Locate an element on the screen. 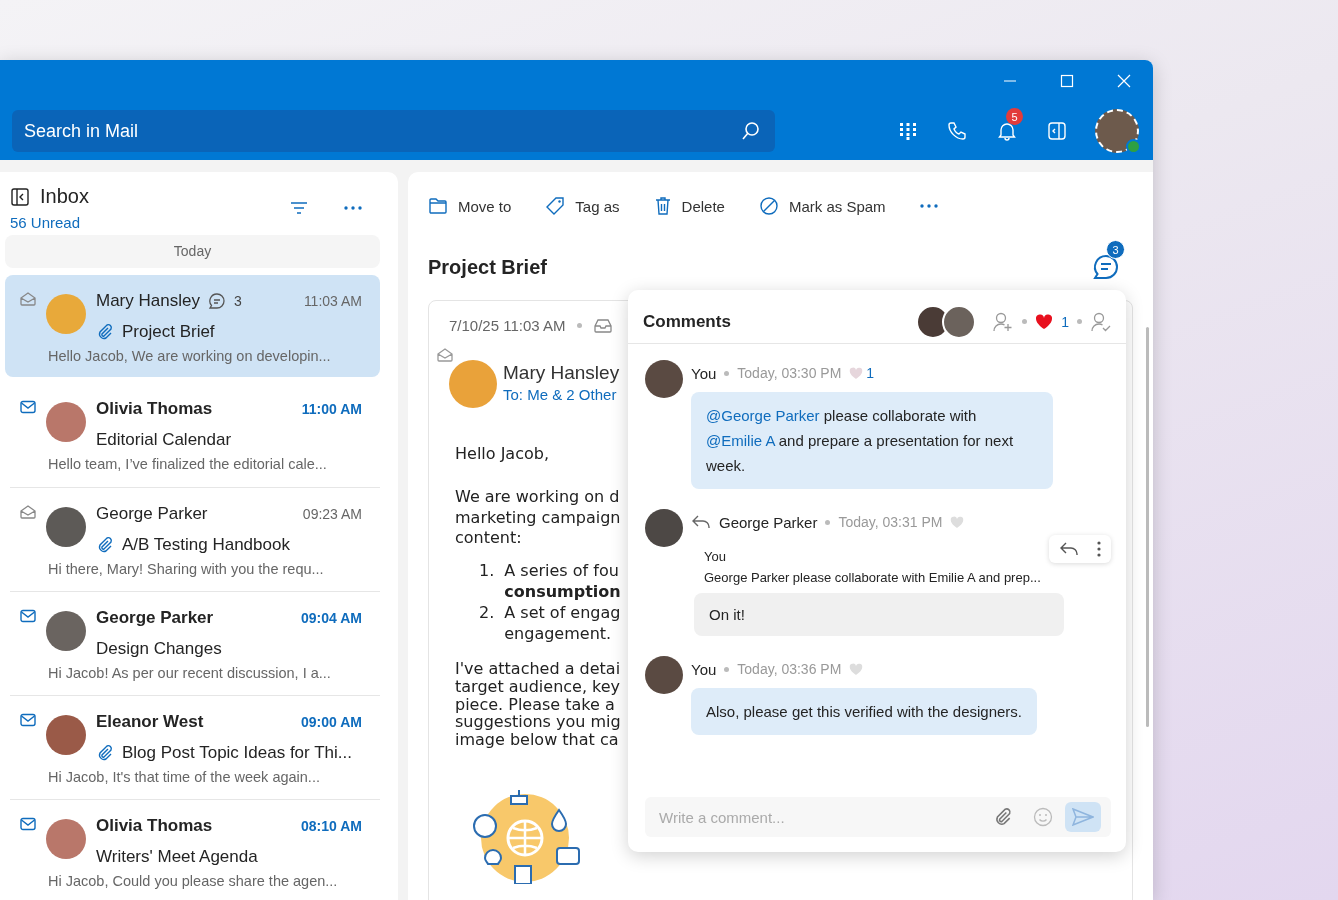 The width and height of the screenshot is (1338, 900). online-status-icon is located at coordinates (1133, 146).